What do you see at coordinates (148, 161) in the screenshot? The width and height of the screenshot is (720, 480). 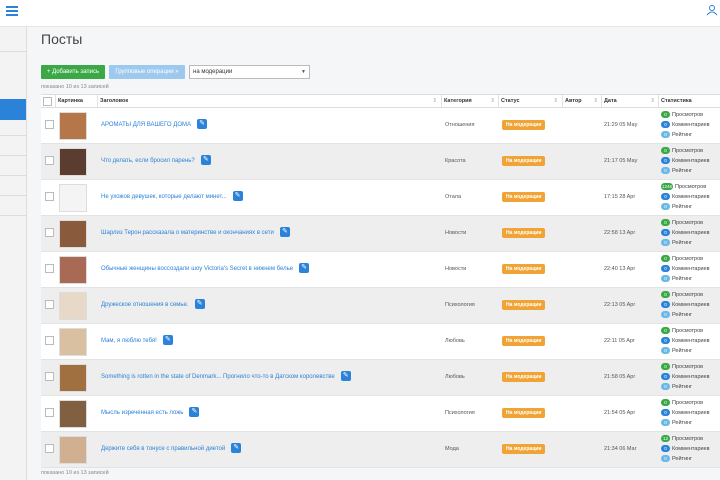 I see `post-title-link: Что делать, если бросил парень?` at bounding box center [148, 161].